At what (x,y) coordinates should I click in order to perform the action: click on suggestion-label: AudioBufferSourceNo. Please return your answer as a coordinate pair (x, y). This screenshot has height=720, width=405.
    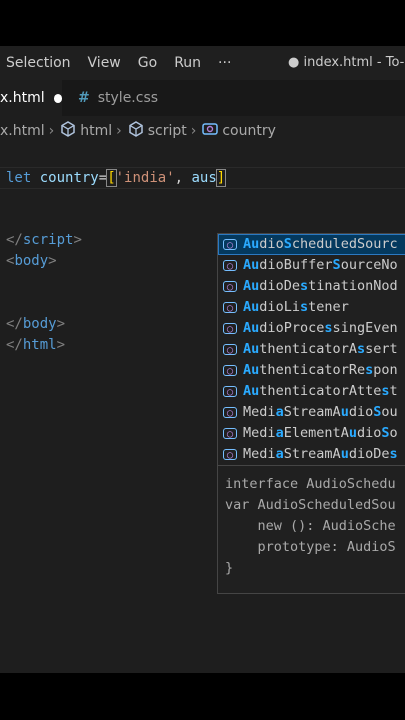
    Looking at the image, I should click on (320, 265).